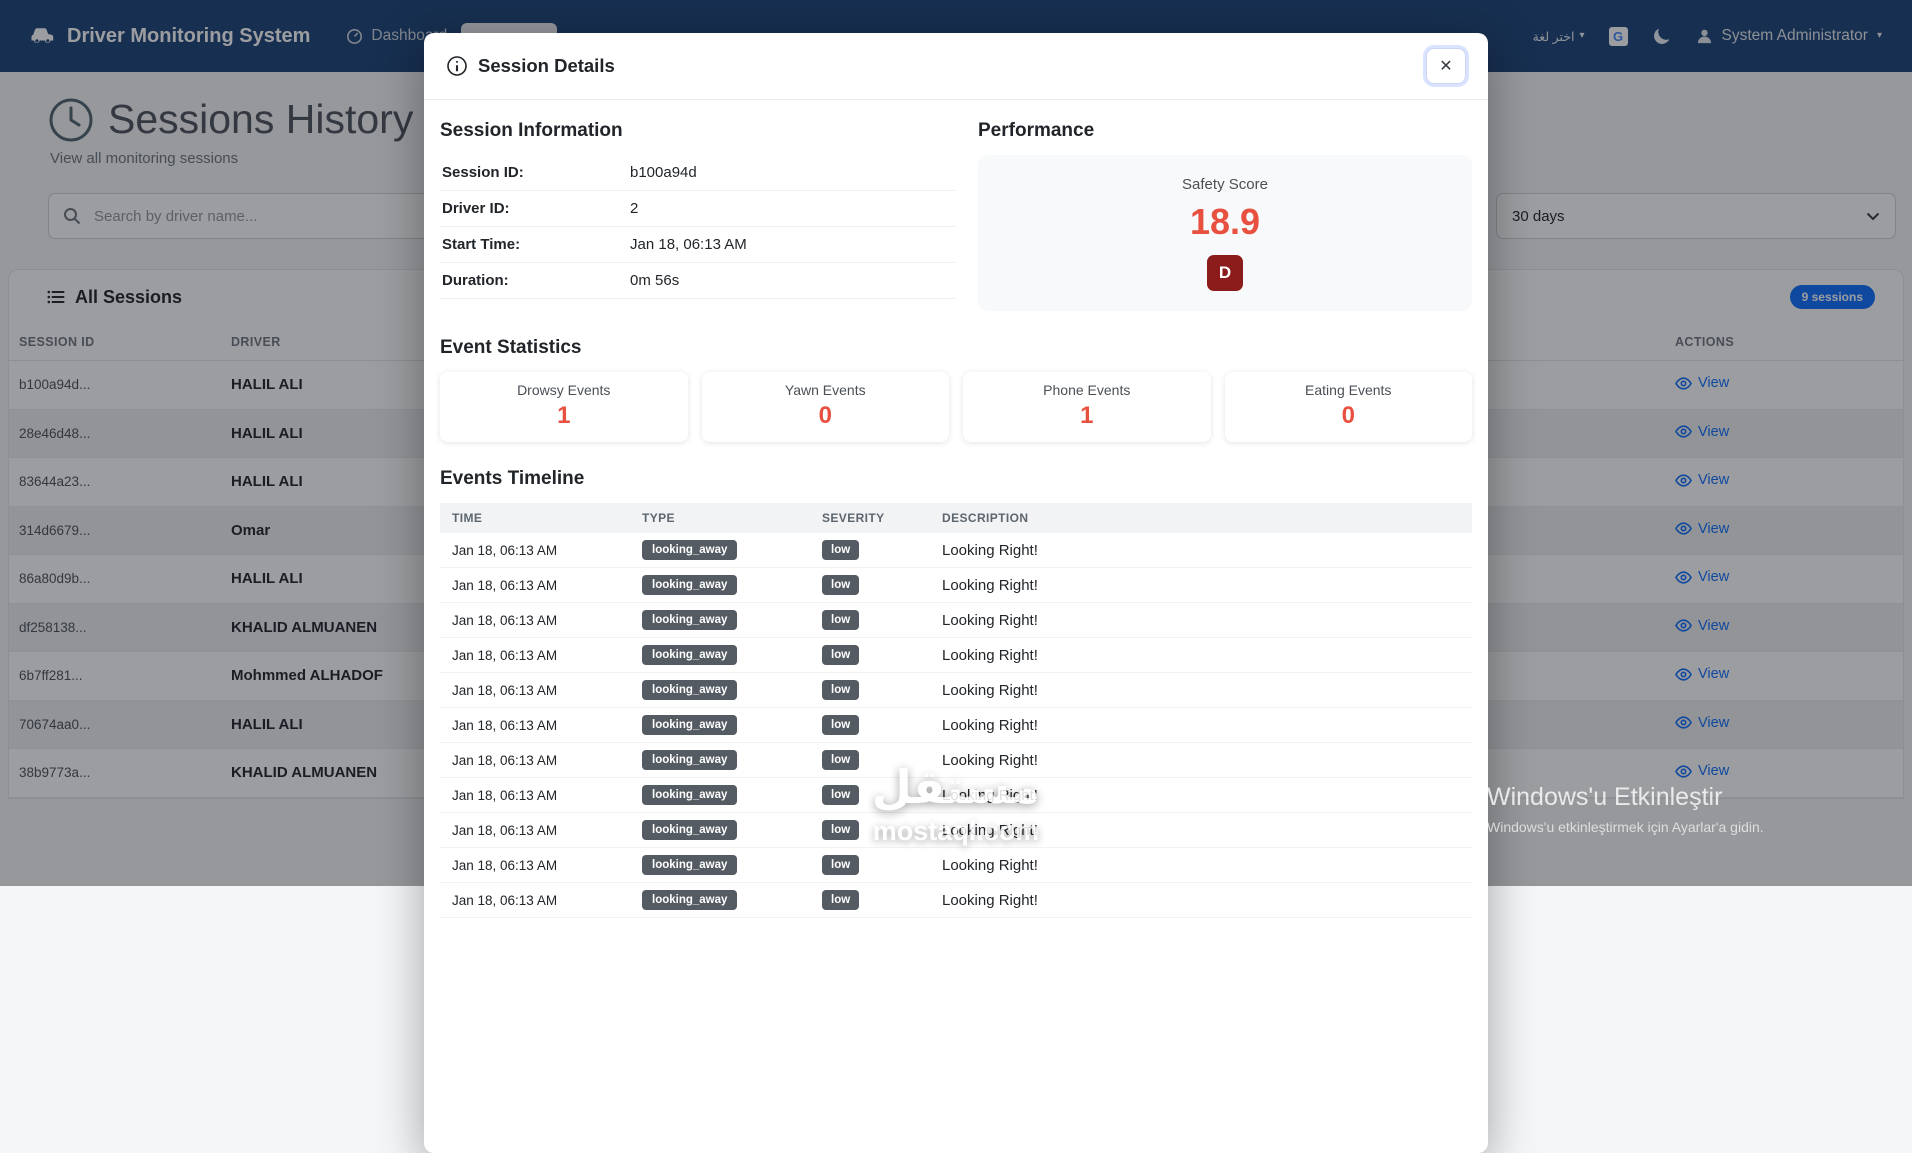 The width and height of the screenshot is (1912, 1153). I want to click on event-stat-label: Yawn Events, so click(825, 390).